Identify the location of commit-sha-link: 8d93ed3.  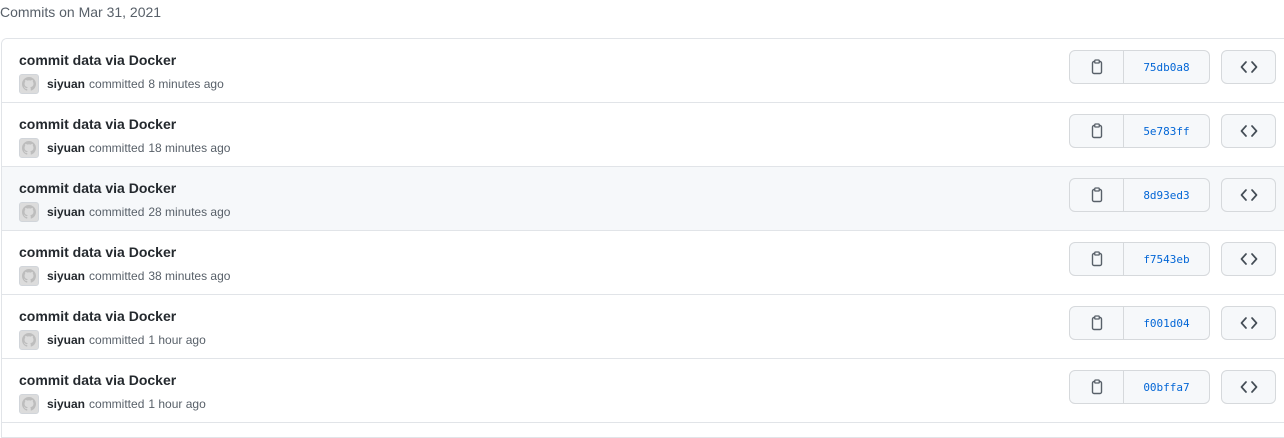
(1167, 195).